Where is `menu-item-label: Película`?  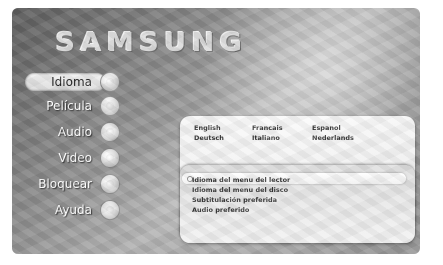 menu-item-label: Película is located at coordinates (69, 106).